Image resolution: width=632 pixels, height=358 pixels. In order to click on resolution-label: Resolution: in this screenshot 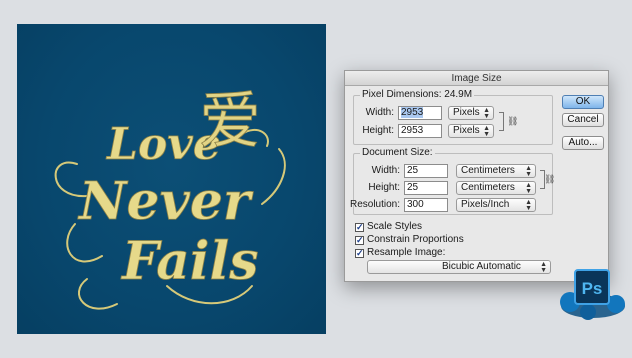, I will do `click(374, 204)`.